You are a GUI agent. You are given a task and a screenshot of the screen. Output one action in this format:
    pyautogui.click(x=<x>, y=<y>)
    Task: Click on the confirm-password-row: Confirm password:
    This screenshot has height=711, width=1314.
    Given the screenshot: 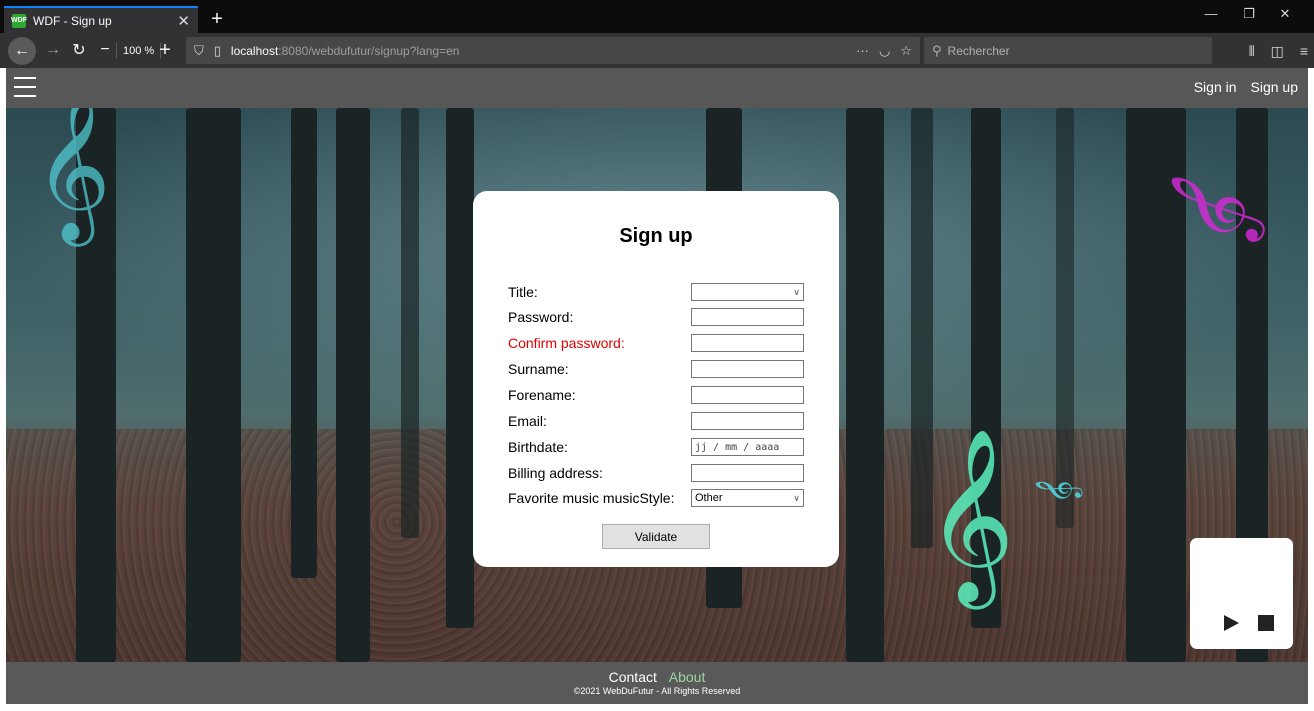 What is the action you would take?
    pyautogui.click(x=656, y=343)
    